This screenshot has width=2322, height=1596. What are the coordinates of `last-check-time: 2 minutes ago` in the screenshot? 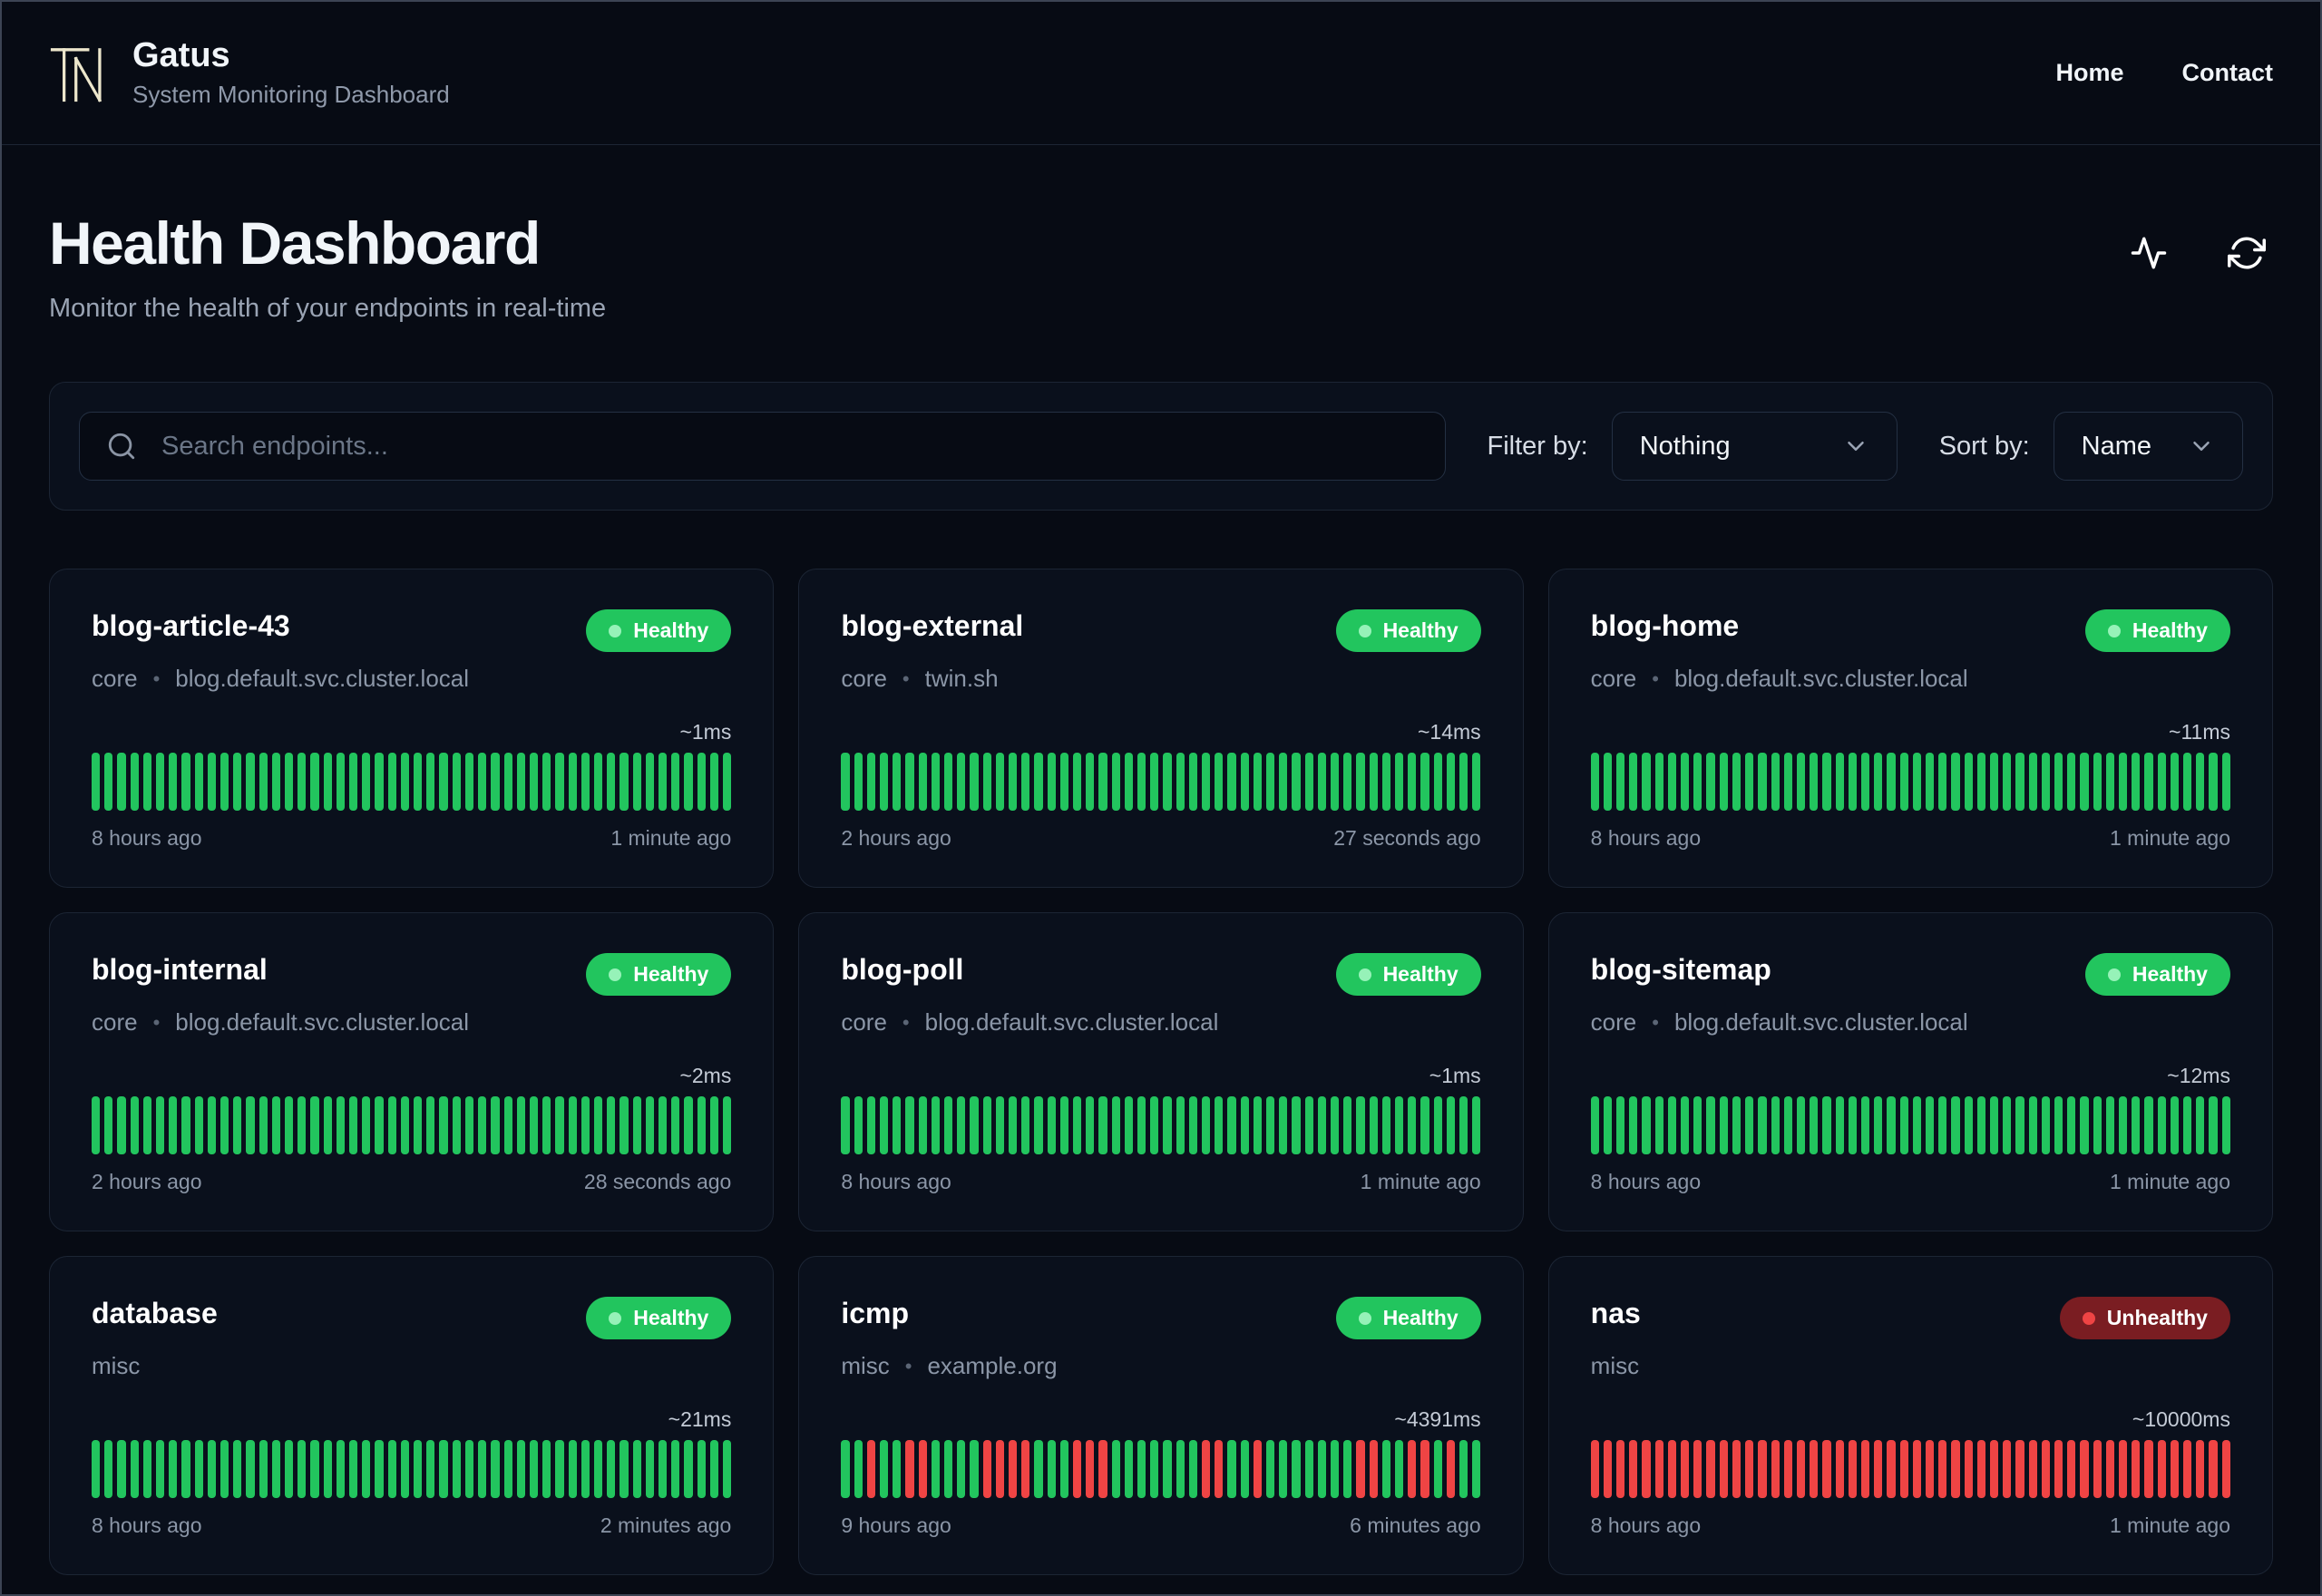 It's located at (666, 1525).